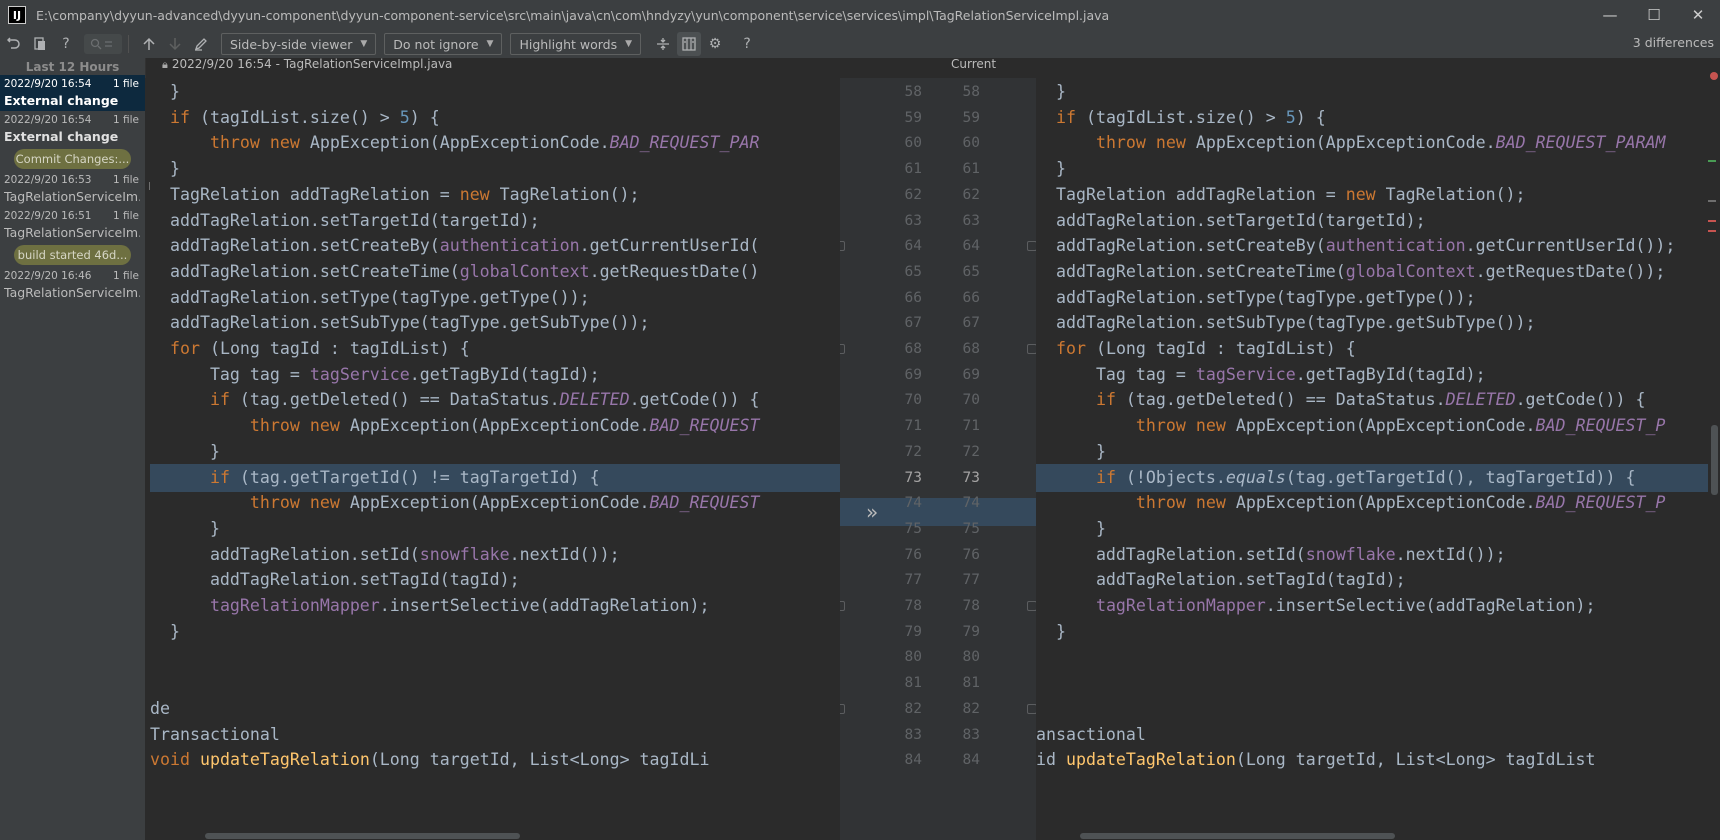 The width and height of the screenshot is (1720, 840). I want to click on copy-file-icon, so click(40, 44).